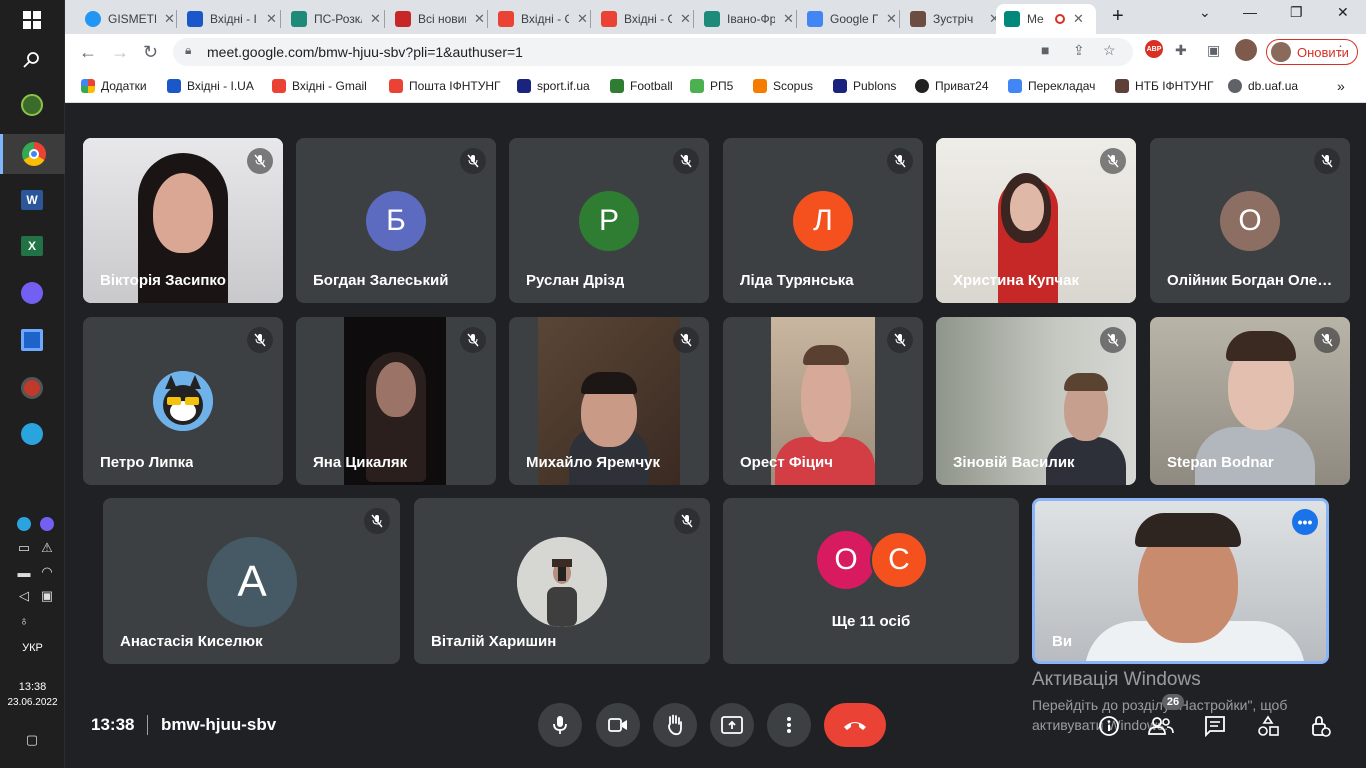 The height and width of the screenshot is (768, 1366). Describe the element at coordinates (1180, 581) in the screenshot. I see `self-tile: ••• Ви` at that location.